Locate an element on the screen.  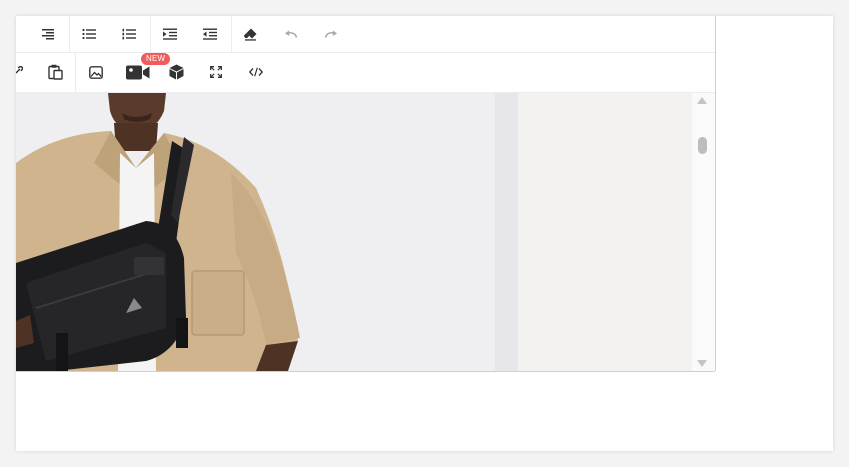
numbered-list-button is located at coordinates (129, 34).